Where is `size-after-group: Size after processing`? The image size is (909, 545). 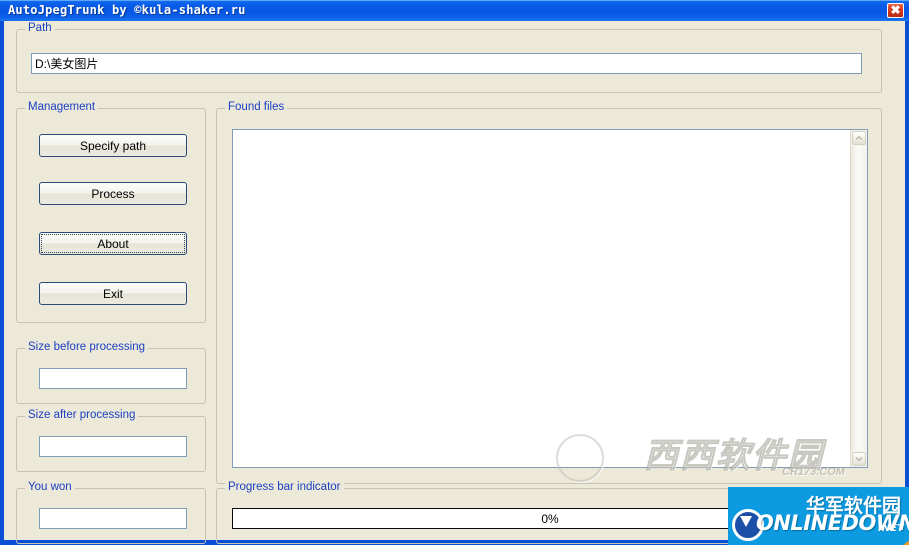
size-after-group: Size after processing is located at coordinates (111, 440).